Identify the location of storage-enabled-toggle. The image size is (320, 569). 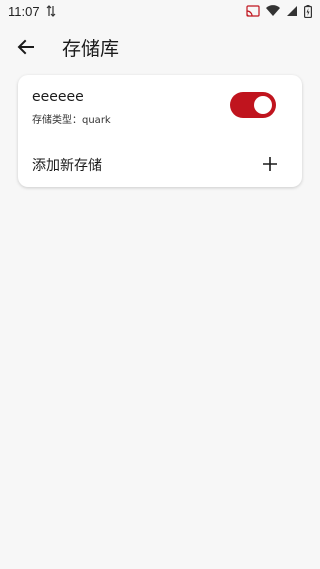
(253, 105).